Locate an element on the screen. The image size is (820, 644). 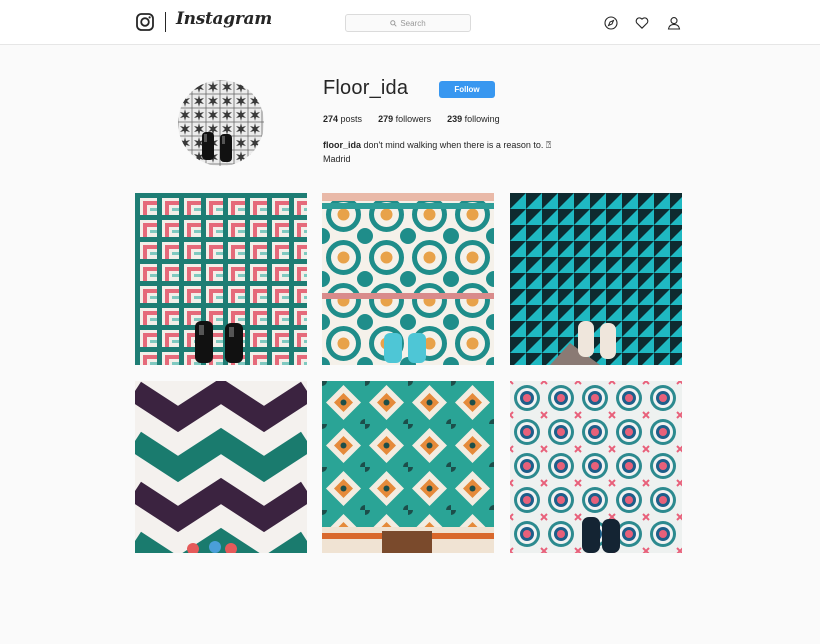
posts-count: 274 is located at coordinates (331, 119).